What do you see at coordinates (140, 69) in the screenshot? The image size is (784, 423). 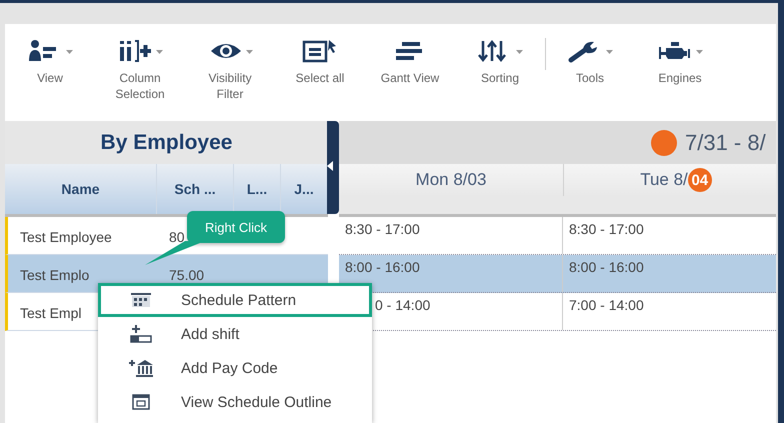 I see `toolbar-button: Column Selection` at bounding box center [140, 69].